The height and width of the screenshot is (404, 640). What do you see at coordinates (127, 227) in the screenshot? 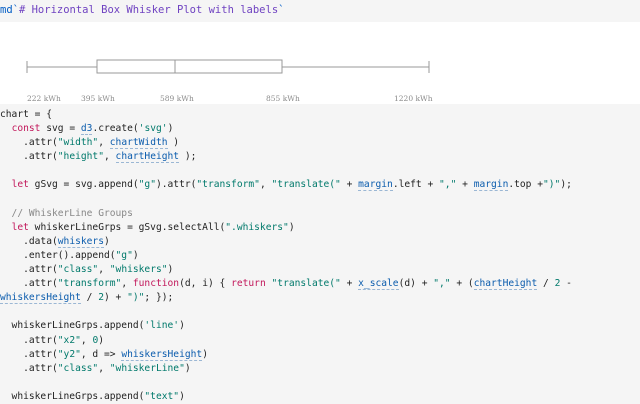
I see `code-token: whiskerLineGrps = gSvg.selectAll(` at bounding box center [127, 227].